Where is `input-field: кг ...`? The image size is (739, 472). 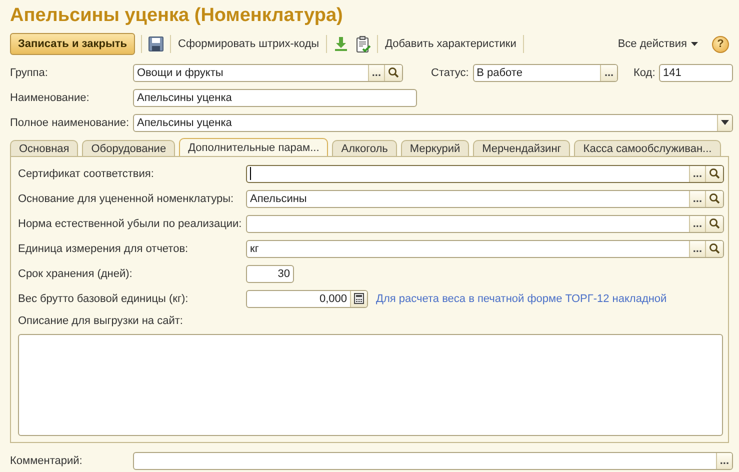
input-field: кг ... is located at coordinates (485, 249).